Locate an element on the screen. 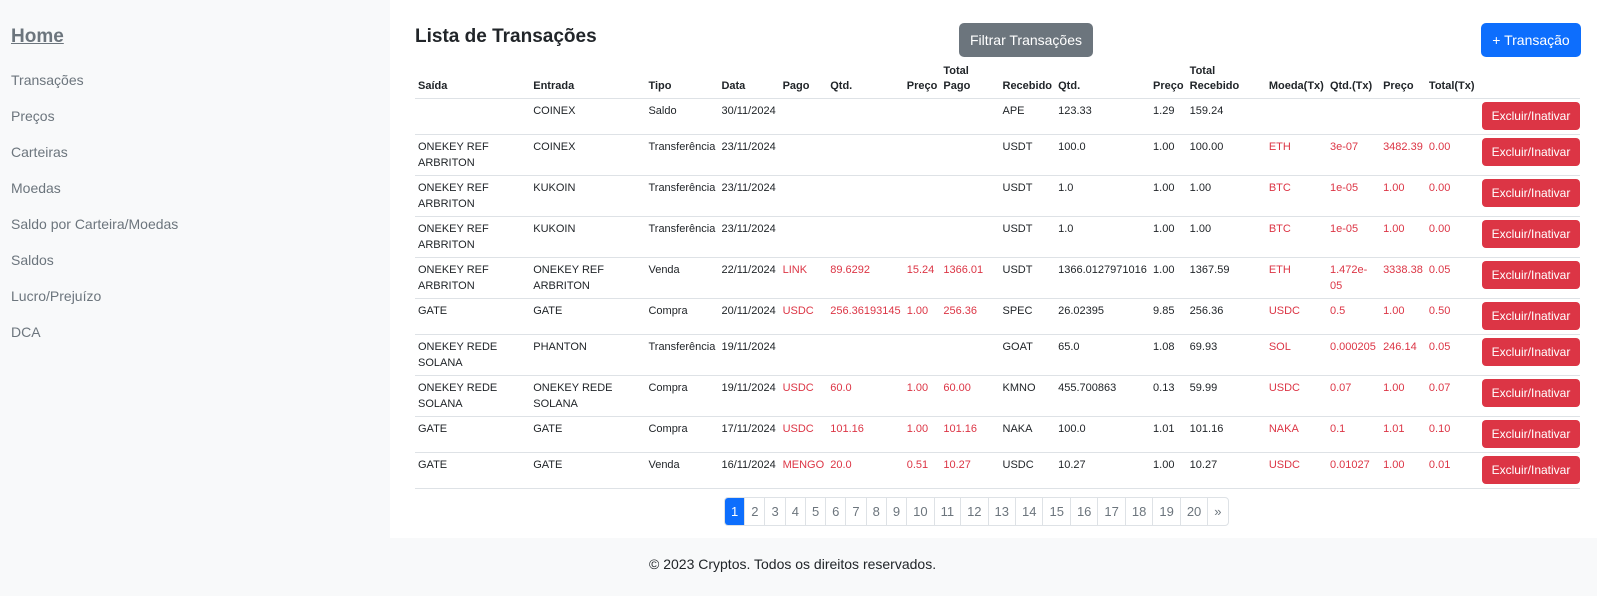 This screenshot has height=596, width=1597. cell-qtd-recebido: 1.0 is located at coordinates (1103, 196).